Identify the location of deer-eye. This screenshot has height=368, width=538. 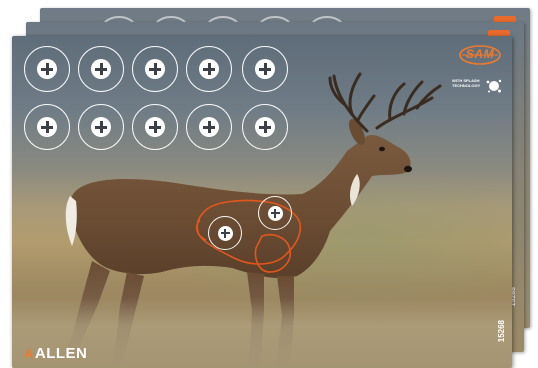
(382, 149).